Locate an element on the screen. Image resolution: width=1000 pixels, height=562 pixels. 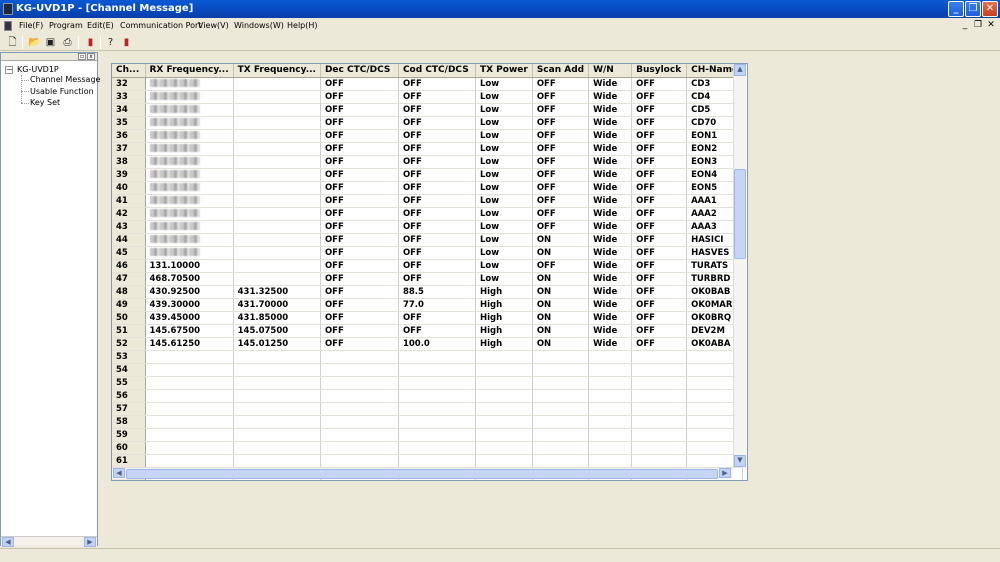
table-cell: ON is located at coordinates (561, 292).